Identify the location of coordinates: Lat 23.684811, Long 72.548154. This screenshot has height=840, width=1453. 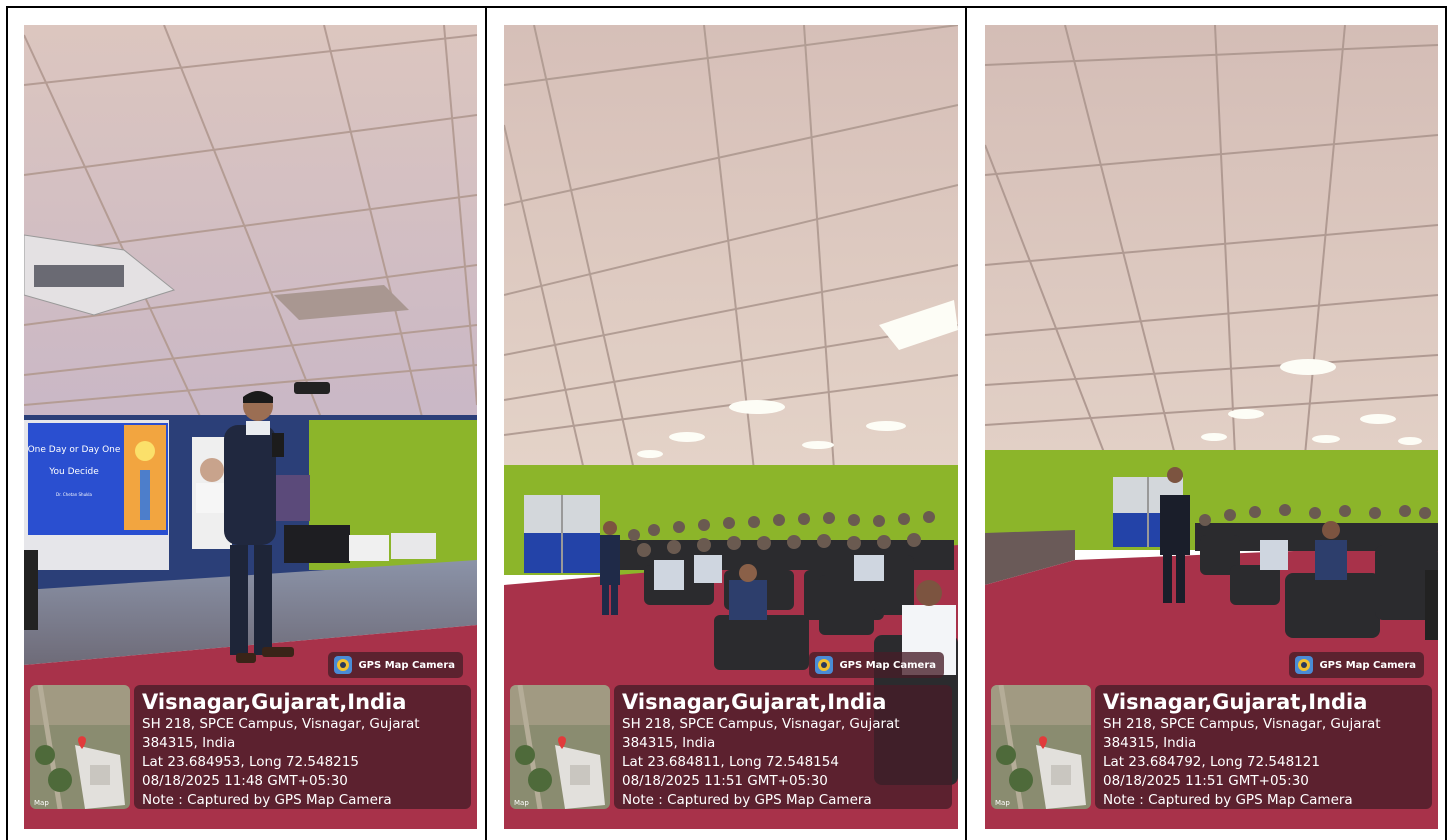
(730, 762).